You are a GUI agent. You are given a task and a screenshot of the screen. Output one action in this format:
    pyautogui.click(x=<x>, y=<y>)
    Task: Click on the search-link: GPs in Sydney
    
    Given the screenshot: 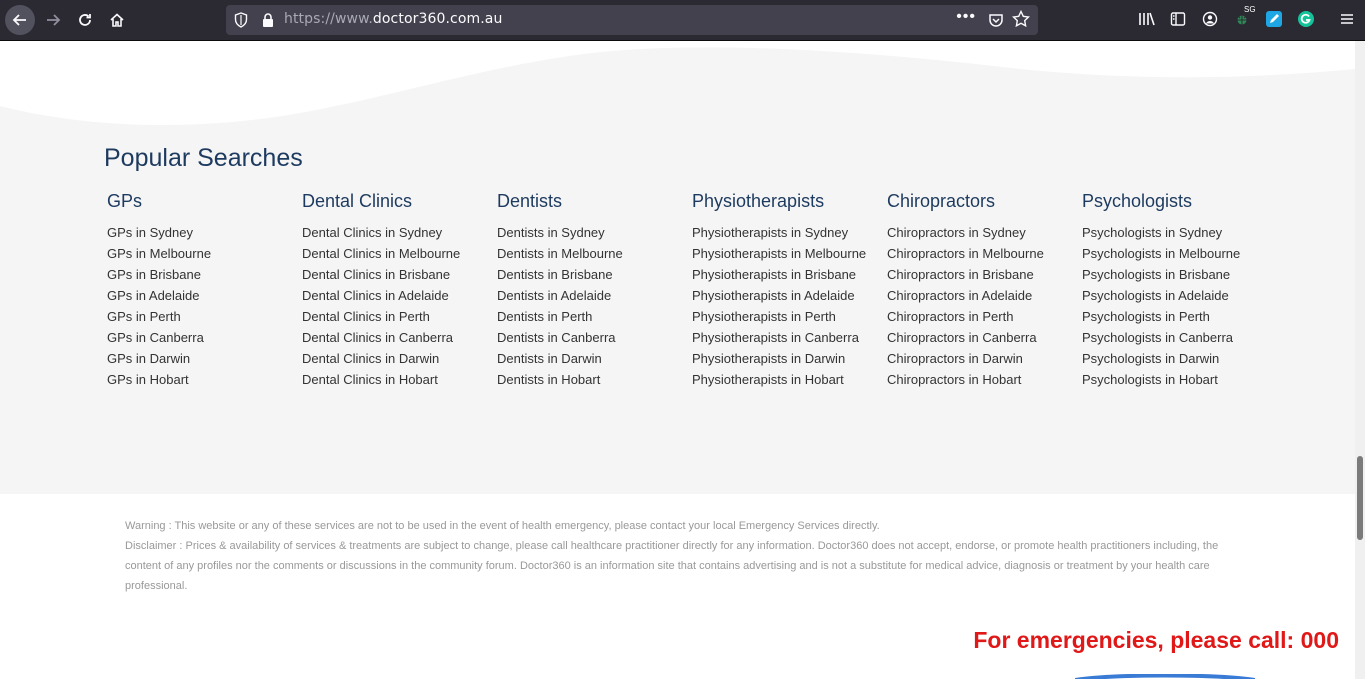 What is the action you would take?
    pyautogui.click(x=197, y=232)
    